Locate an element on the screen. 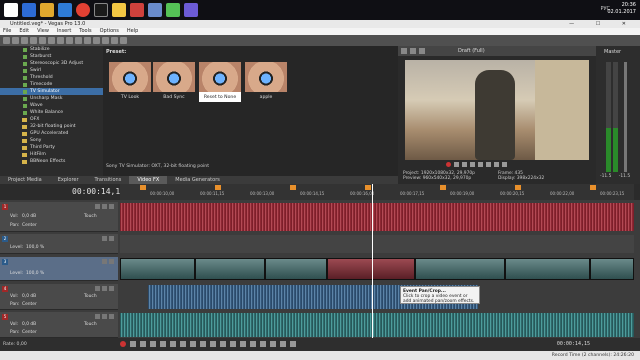  track-level-value: 100,0 % is located at coordinates (35, 273).